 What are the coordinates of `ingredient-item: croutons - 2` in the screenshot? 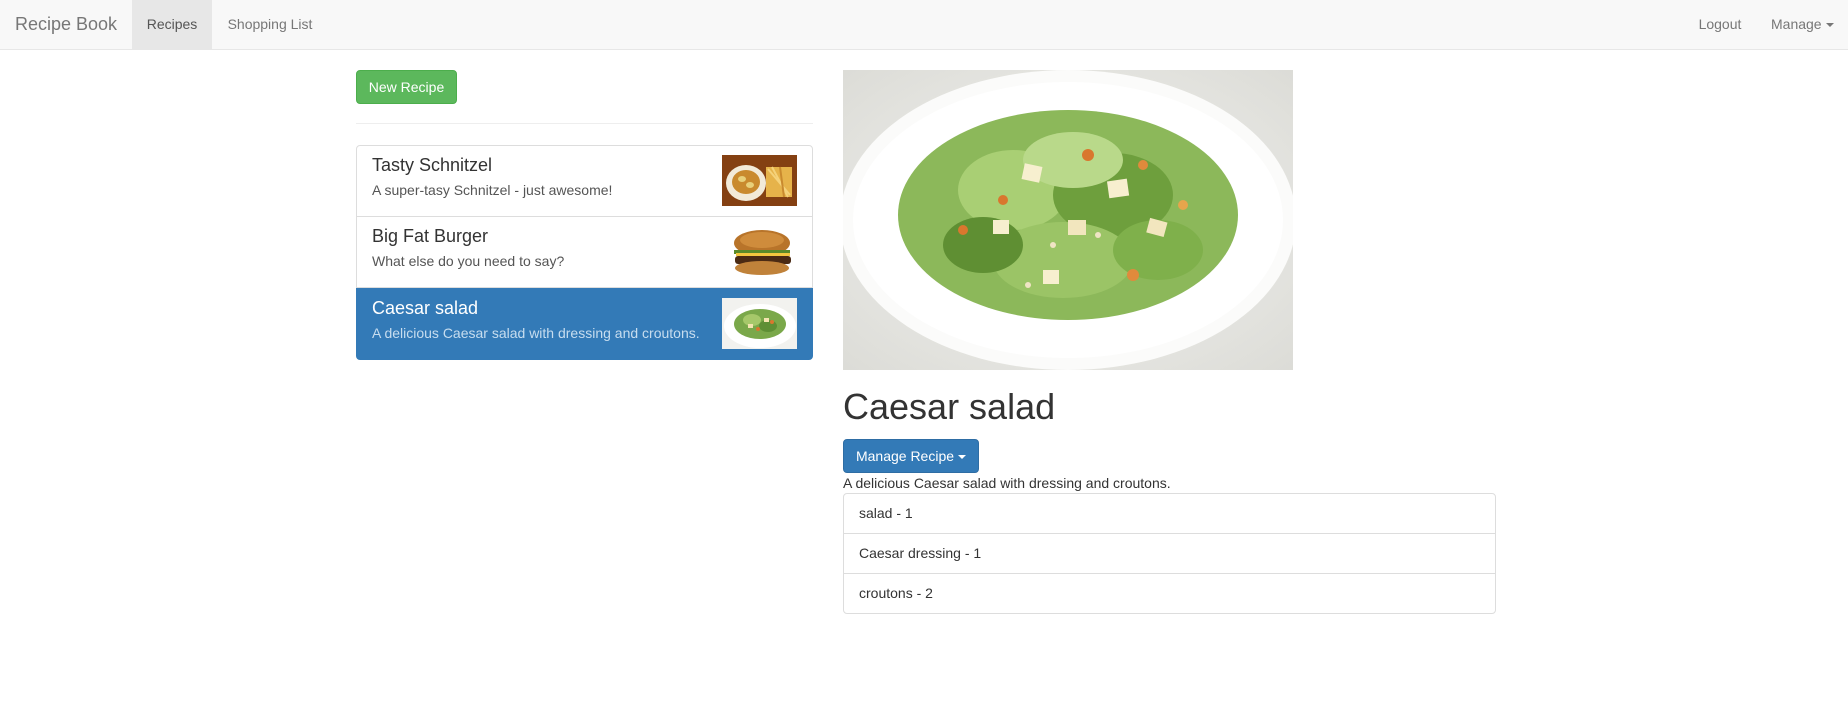 It's located at (1169, 593).